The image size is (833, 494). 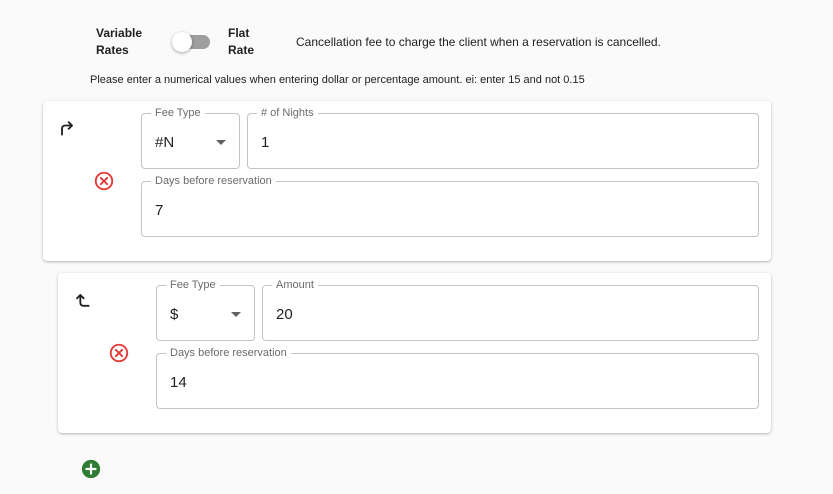 I want to click on days-before-value: 7, so click(x=159, y=210).